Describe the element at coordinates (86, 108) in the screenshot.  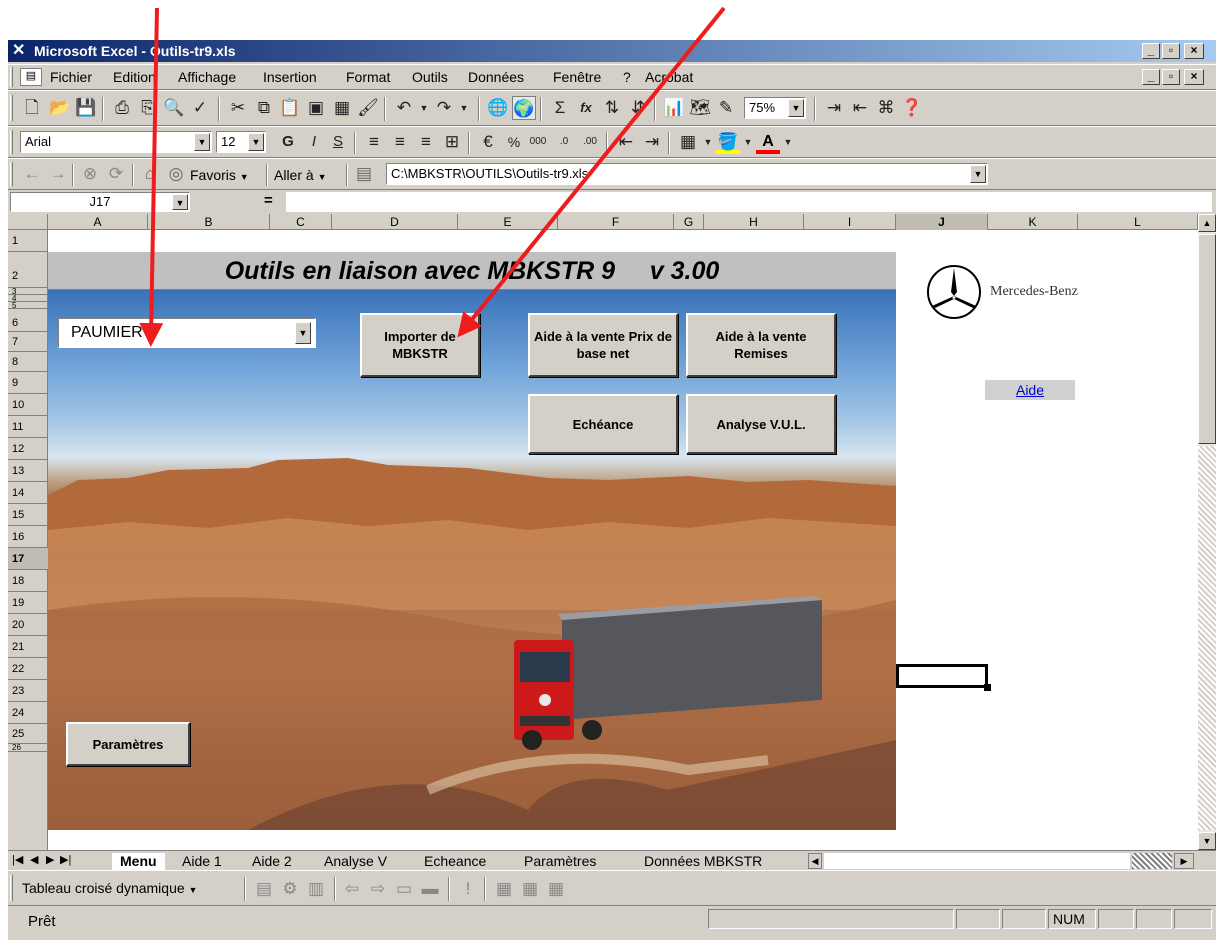
I see `save-icon: 💾` at that location.